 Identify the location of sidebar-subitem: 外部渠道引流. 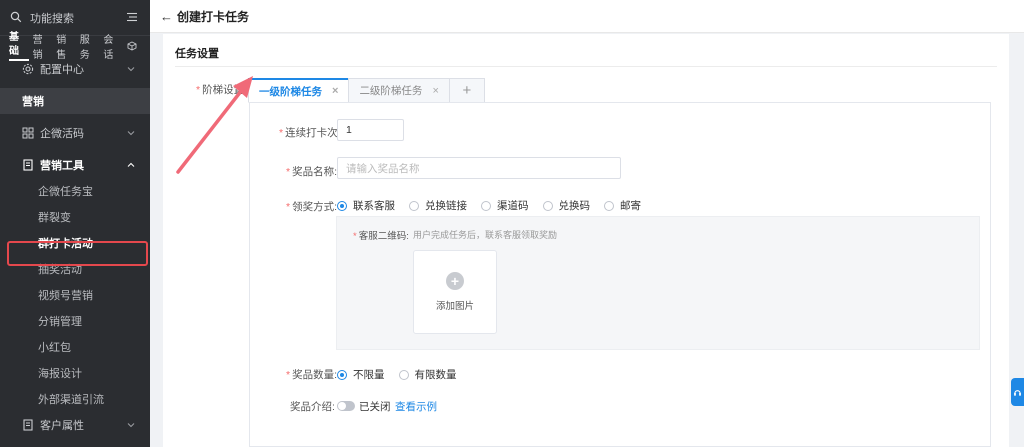
(75, 399).